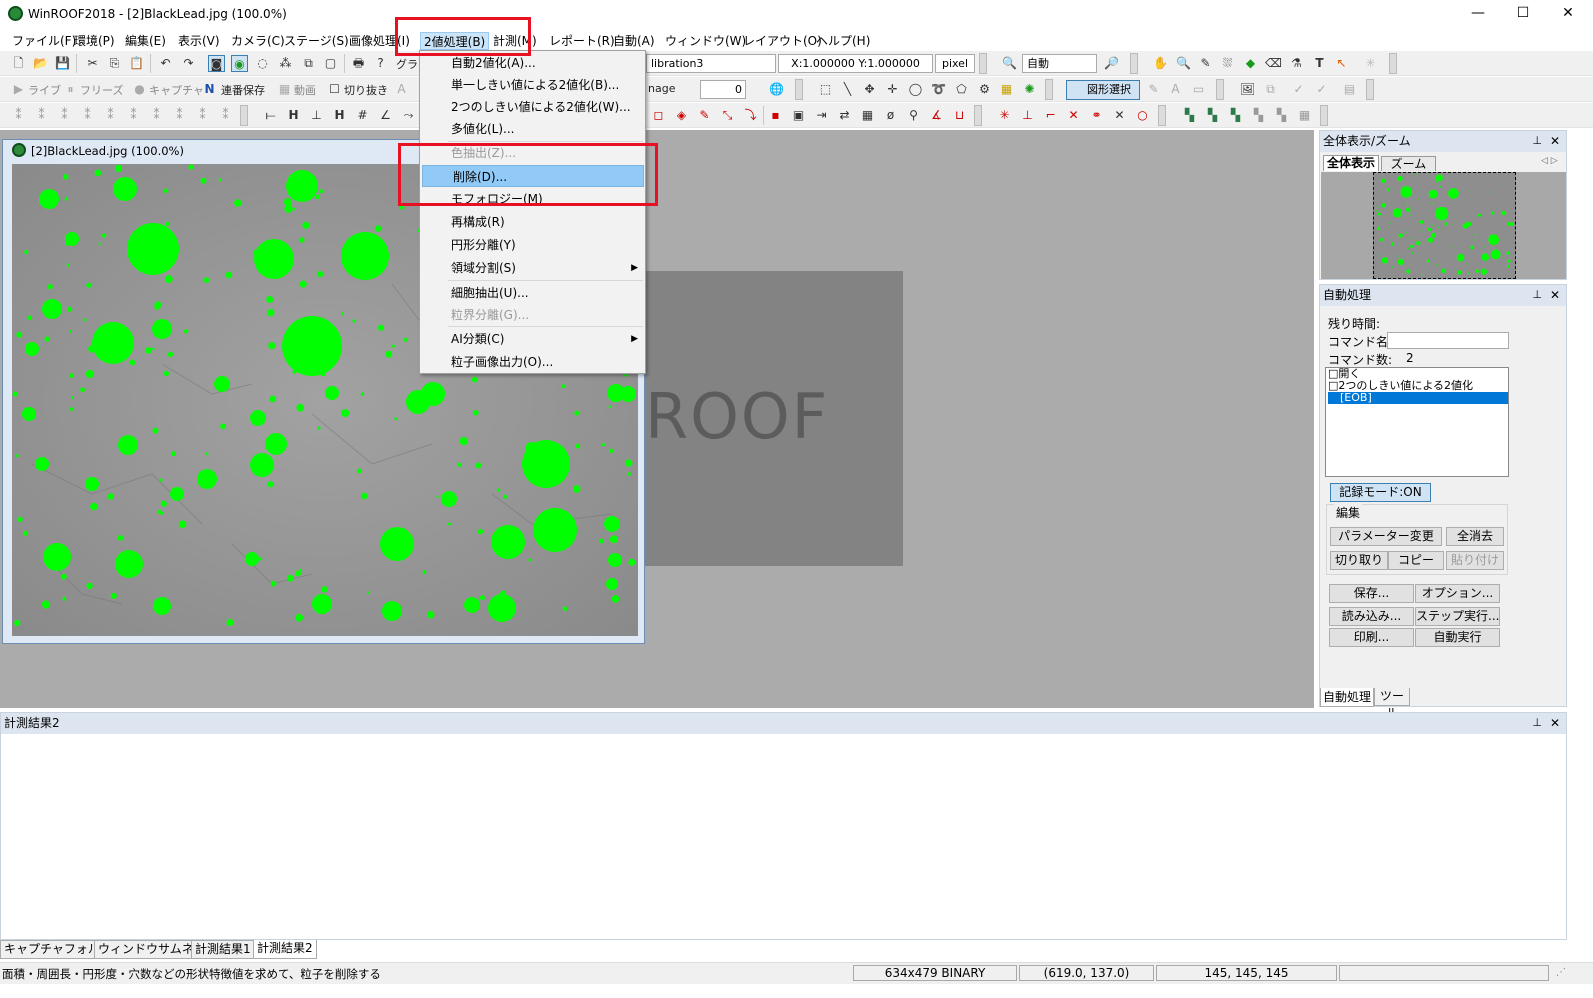 The image size is (1593, 998). Describe the element at coordinates (101, 90) in the screenshot. I see `freeze-label: フリーズ` at that location.